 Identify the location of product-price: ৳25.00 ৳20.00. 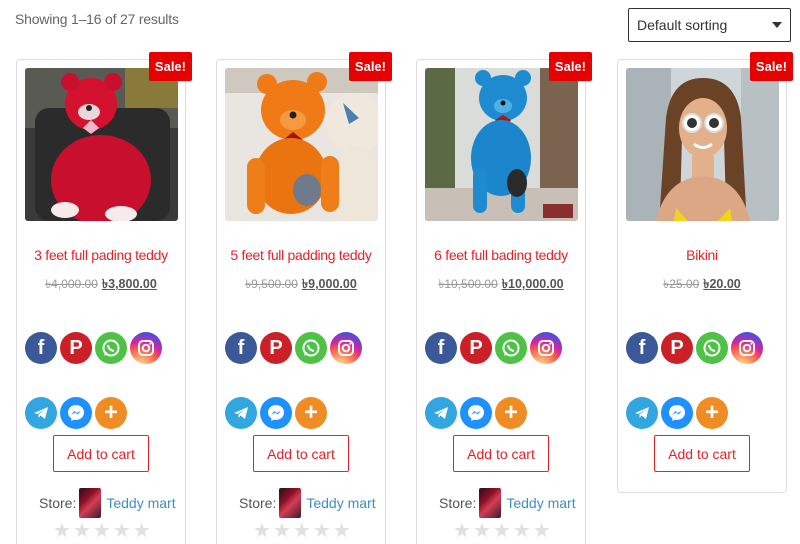
(702, 286).